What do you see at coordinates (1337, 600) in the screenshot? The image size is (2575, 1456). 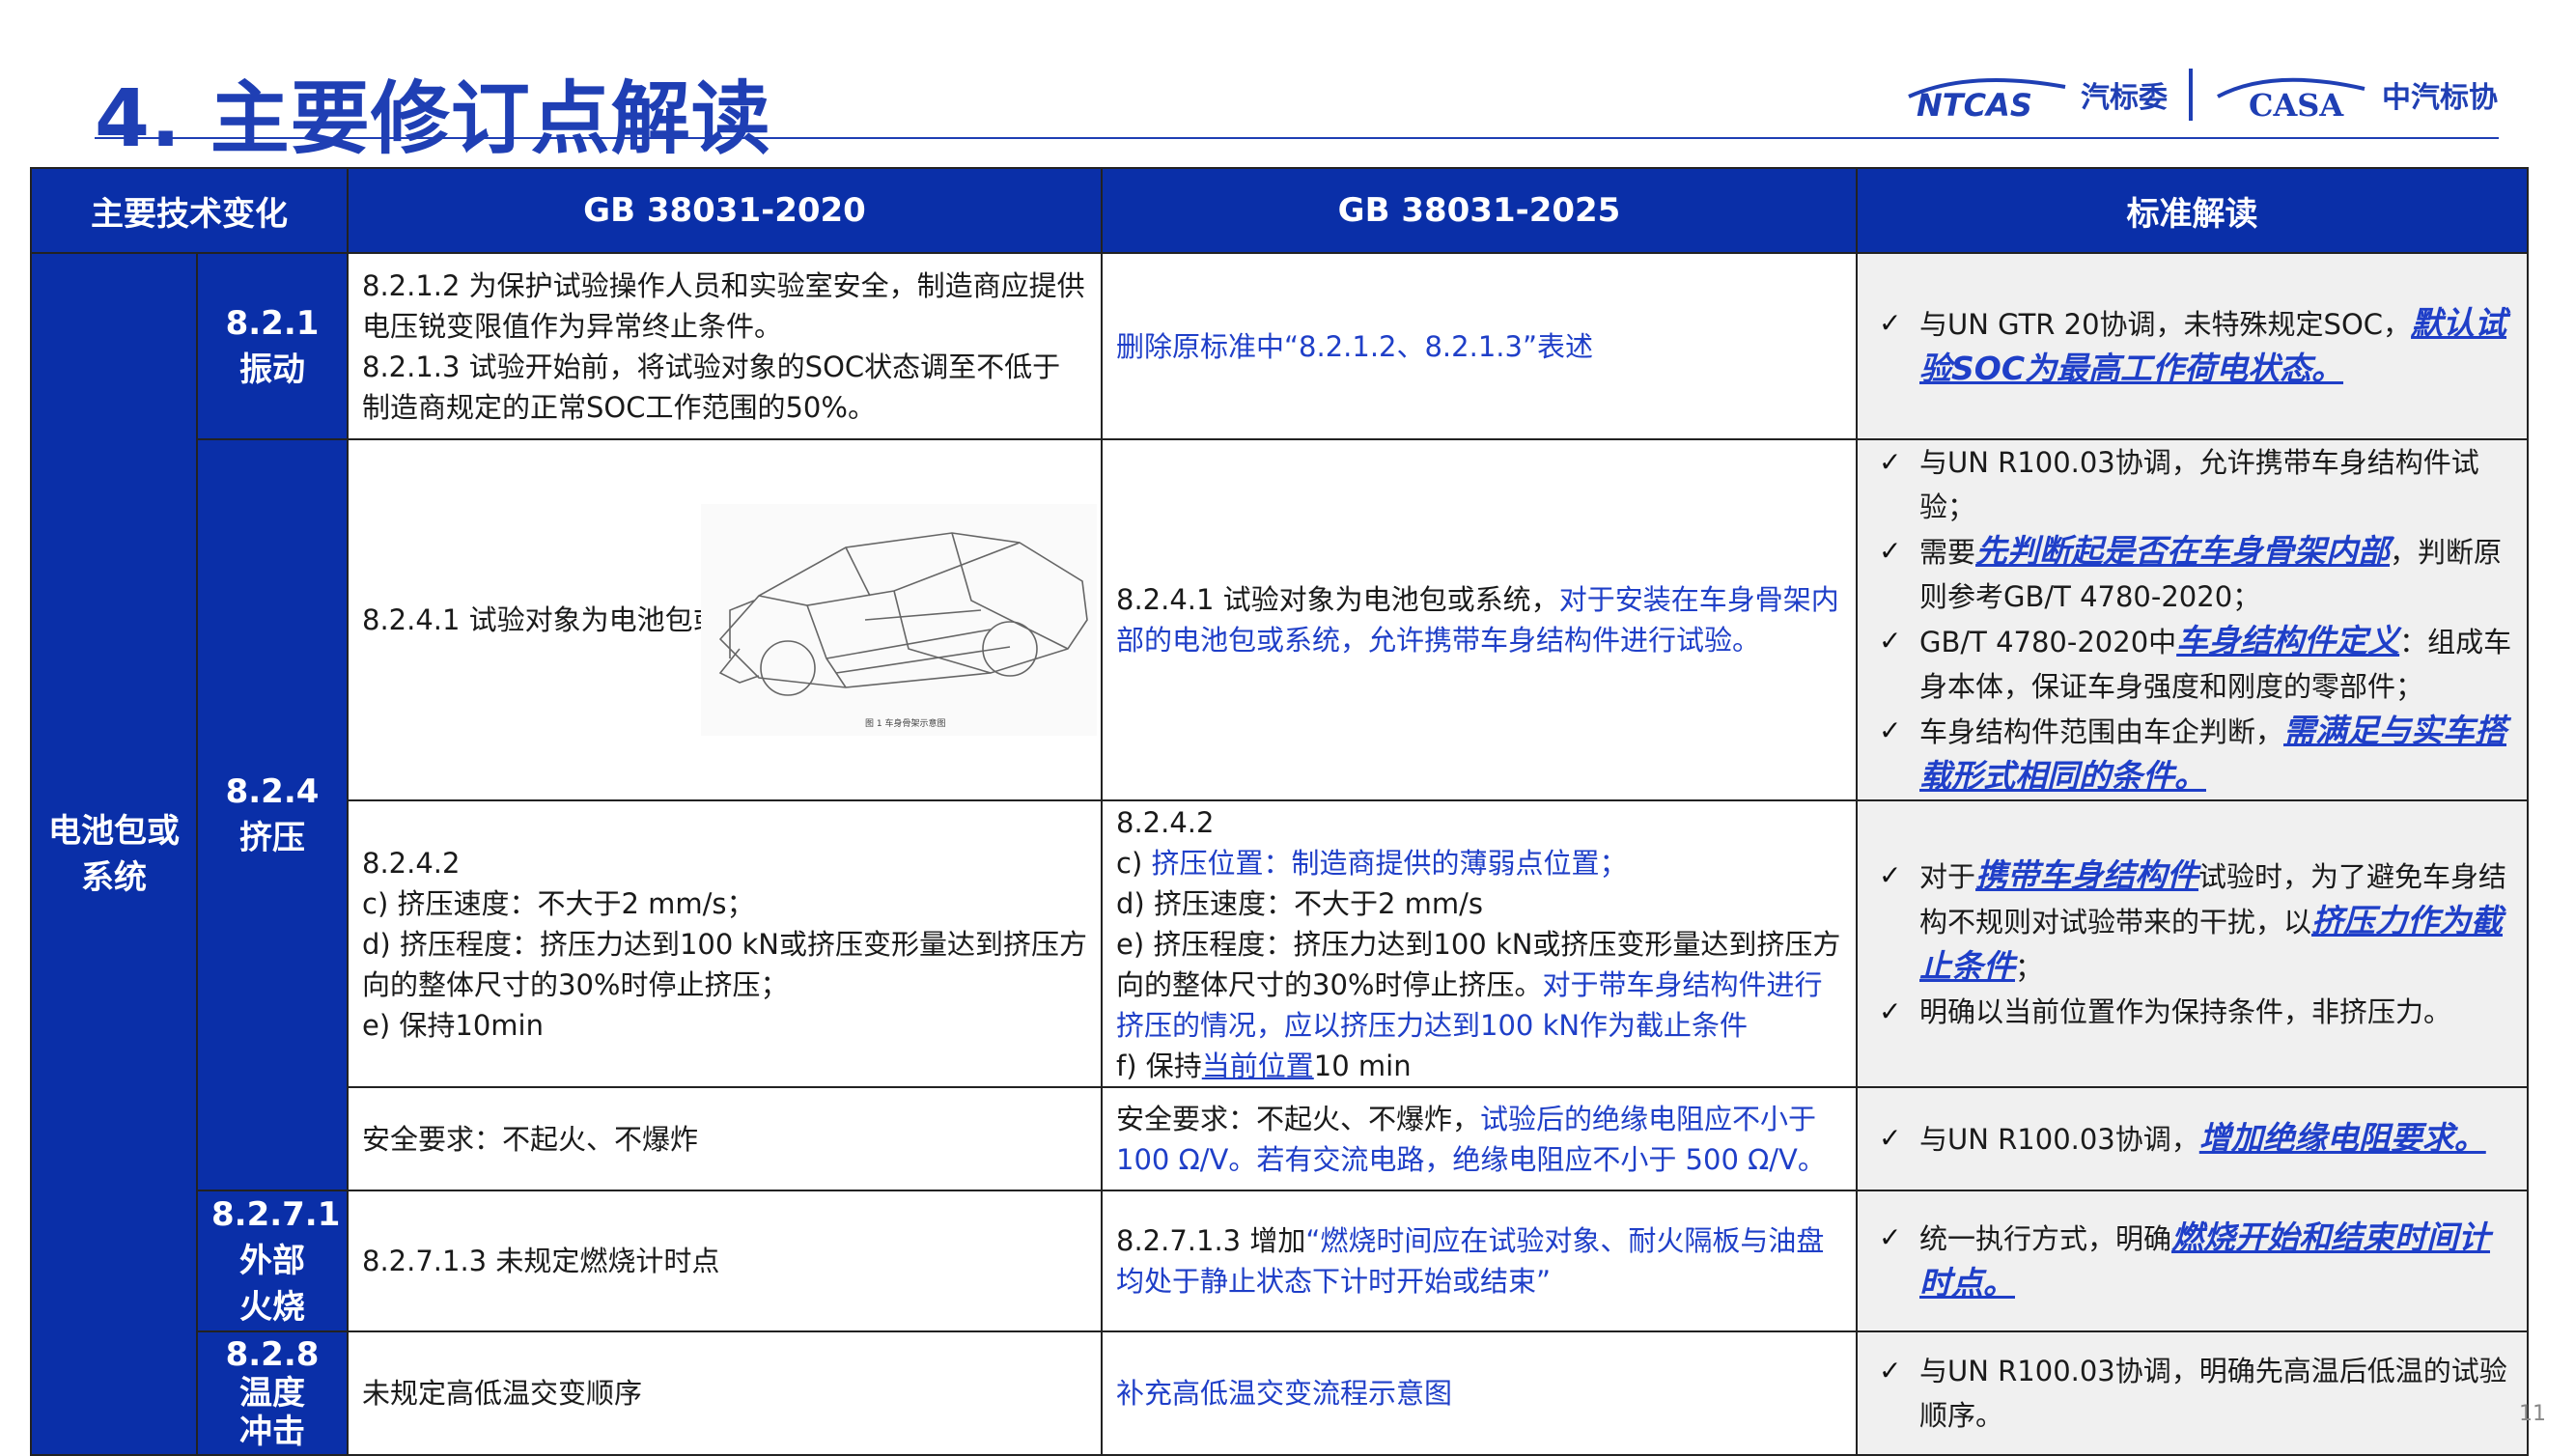 I see `new-text: 8.2.4.1 试验对象为电池包或系统，` at bounding box center [1337, 600].